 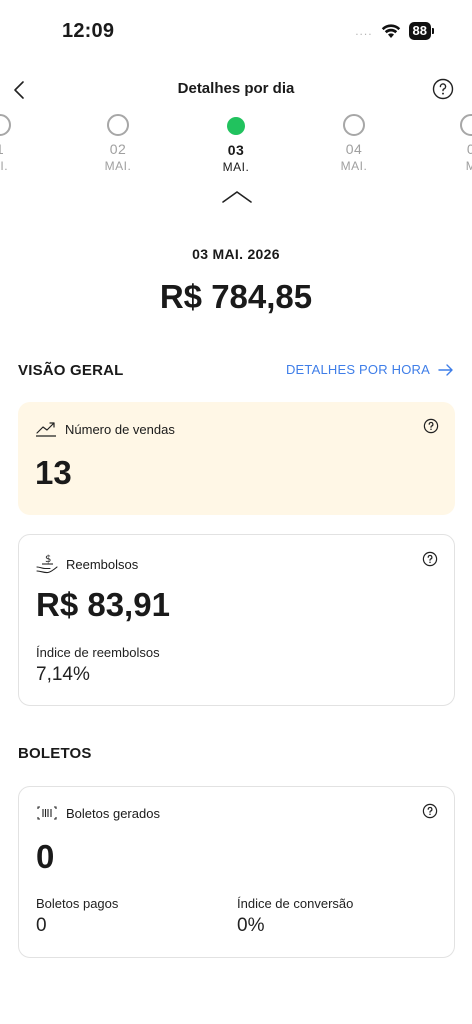 I want to click on daily-total: R$ 784,85, so click(x=236, y=296).